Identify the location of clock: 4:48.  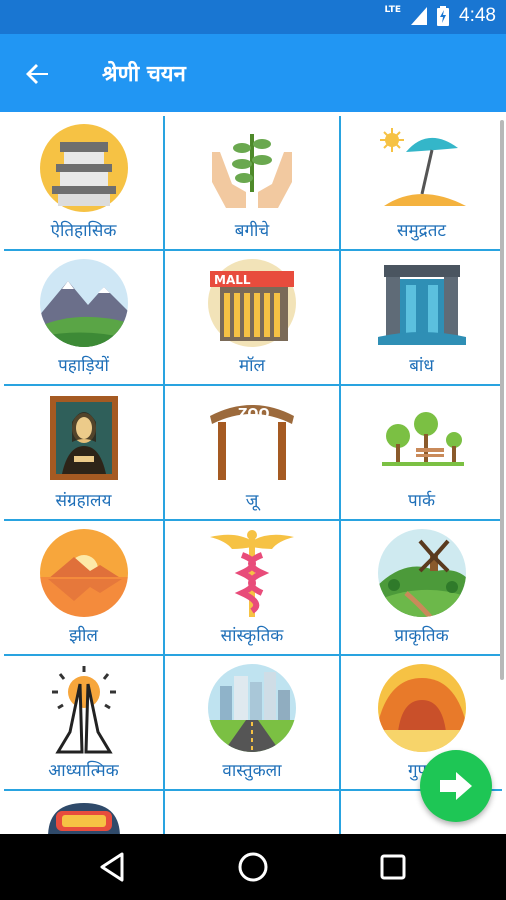
(477, 15).